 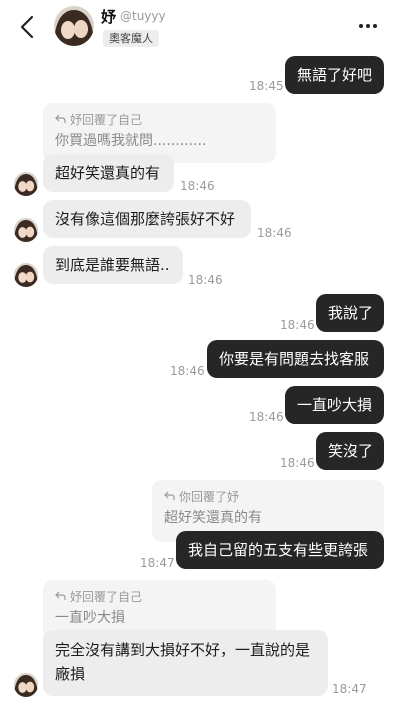 What do you see at coordinates (131, 38) in the screenshot?
I see `contact-badge: 奧客魔人` at bounding box center [131, 38].